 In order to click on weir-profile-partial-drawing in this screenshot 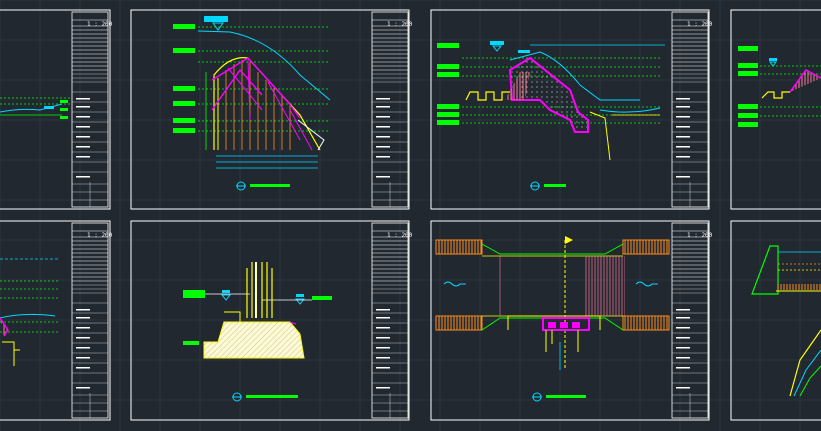, I will do `click(779, 86)`.